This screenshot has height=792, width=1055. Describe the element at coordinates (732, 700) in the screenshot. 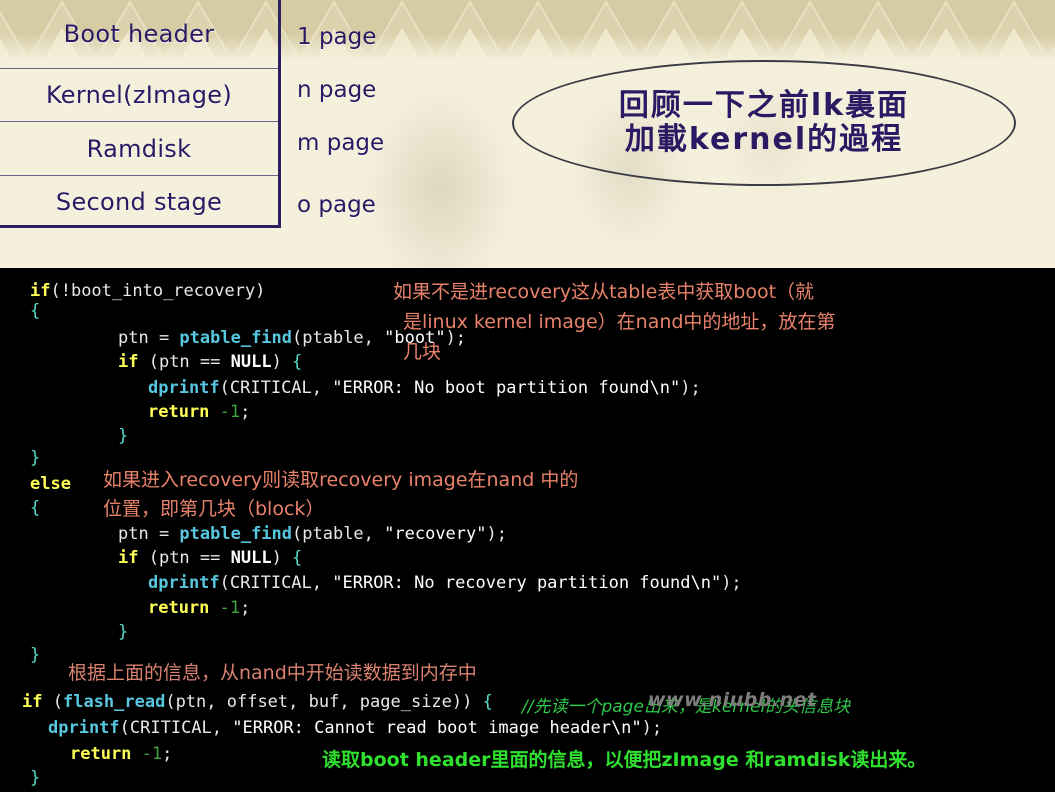

I see `watermark-text: www.niubb.net` at that location.